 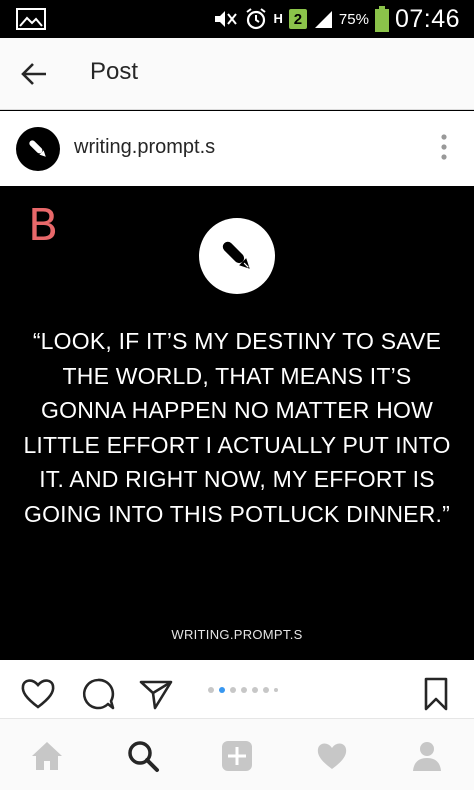 What do you see at coordinates (43, 225) in the screenshot?
I see `corner-letter: B` at bounding box center [43, 225].